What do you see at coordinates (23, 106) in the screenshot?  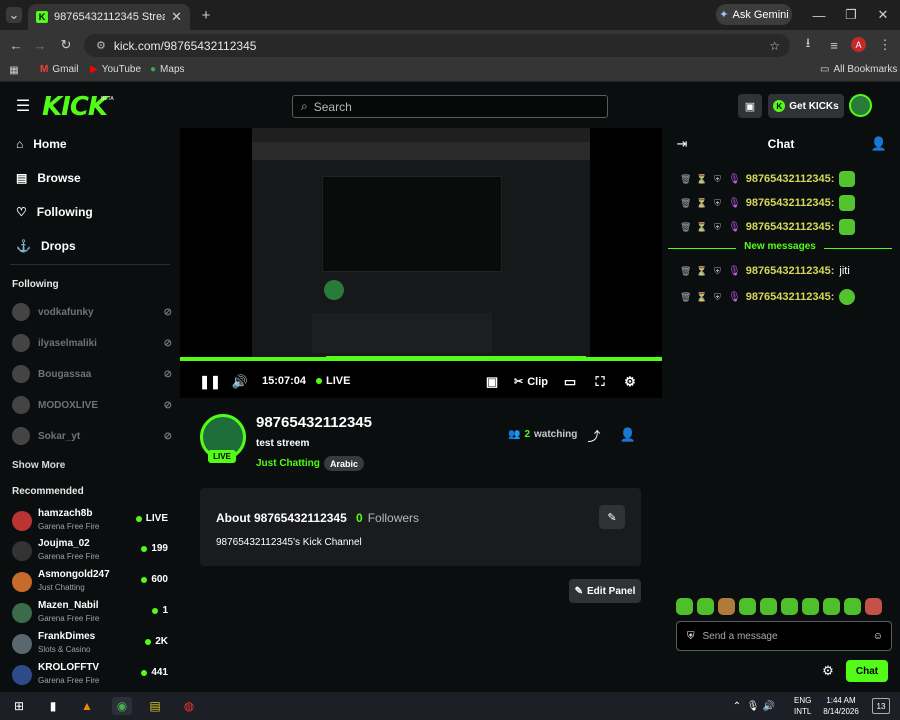 I see `hamburger-menu-icon: ☰` at bounding box center [23, 106].